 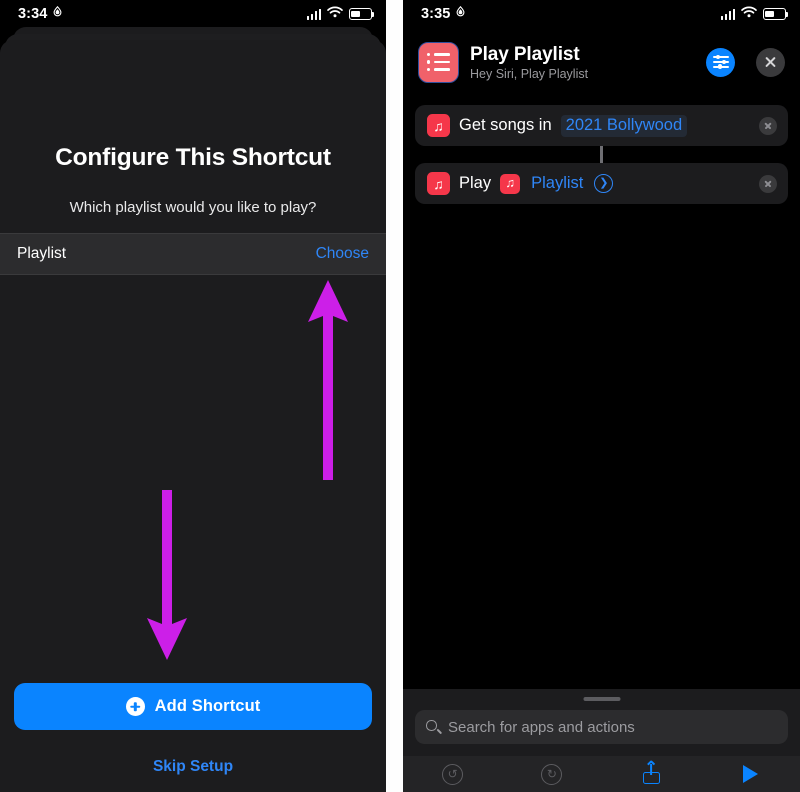 I want to click on close-button, so click(x=770, y=62).